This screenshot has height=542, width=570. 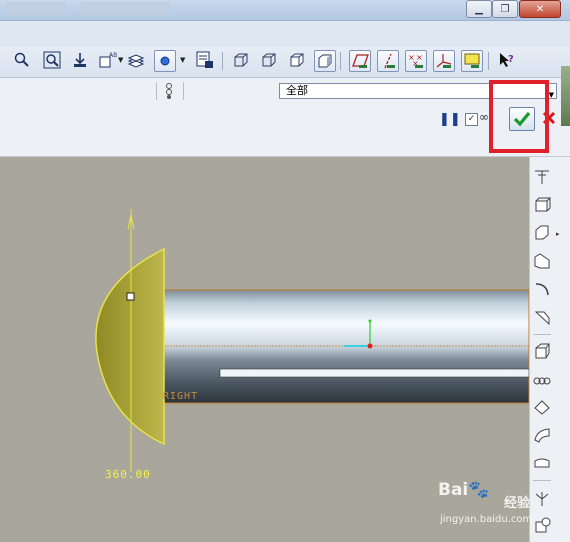 I want to click on smart-filter-icon, so click(x=169, y=92).